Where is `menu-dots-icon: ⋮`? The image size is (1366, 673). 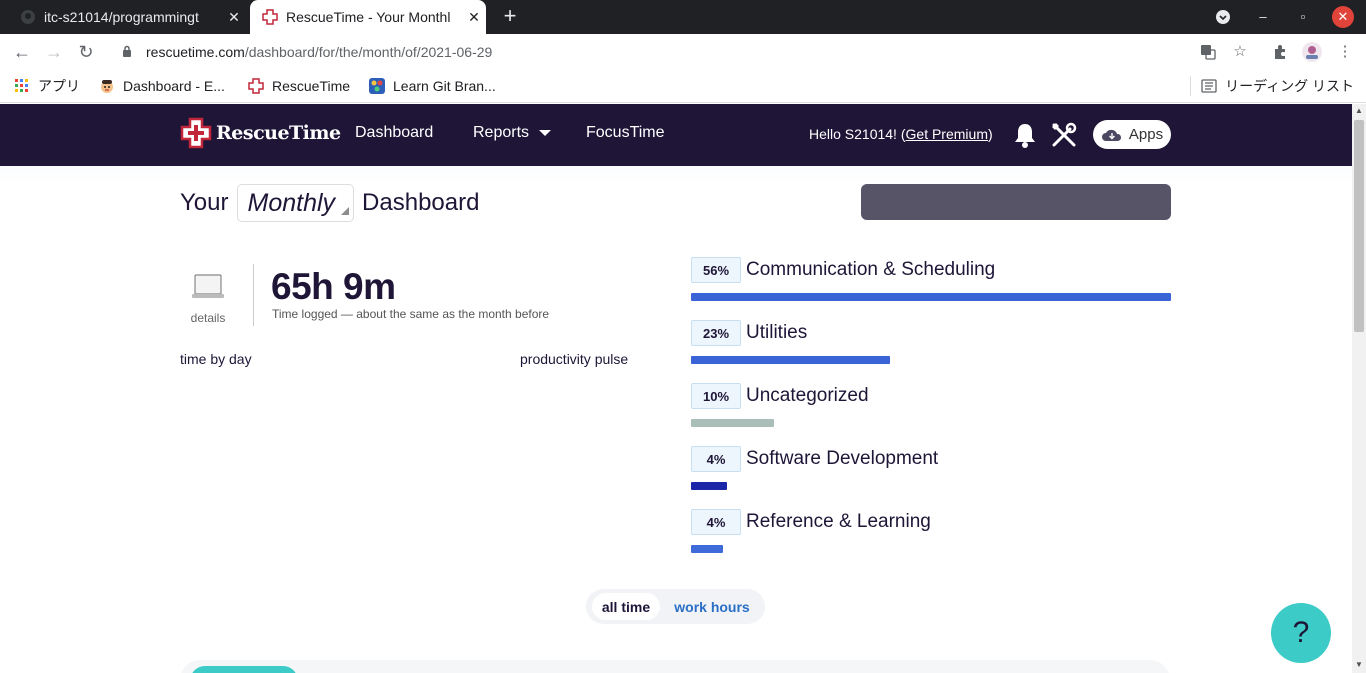
menu-dots-icon: ⋮ is located at coordinates (1345, 52).